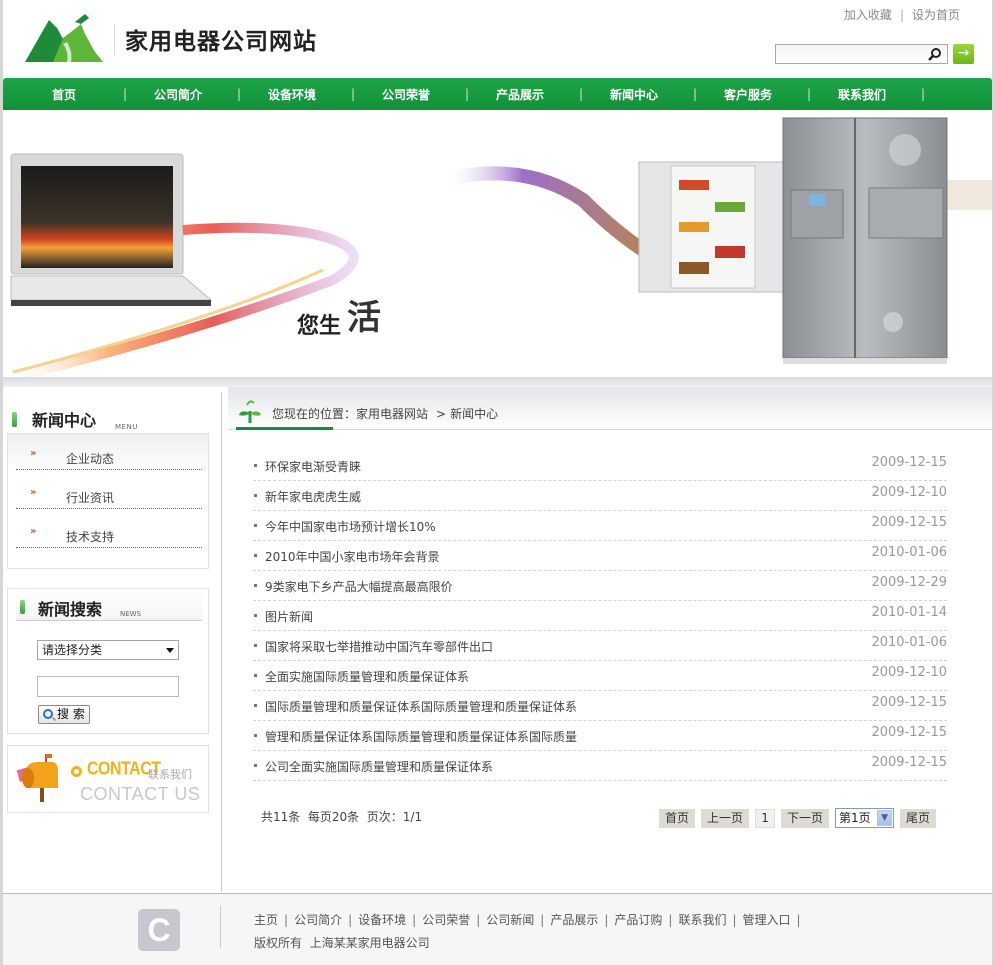 The height and width of the screenshot is (965, 995). Describe the element at coordinates (888, 94) in the screenshot. I see `nav-item-contact: 联系我们 |` at that location.